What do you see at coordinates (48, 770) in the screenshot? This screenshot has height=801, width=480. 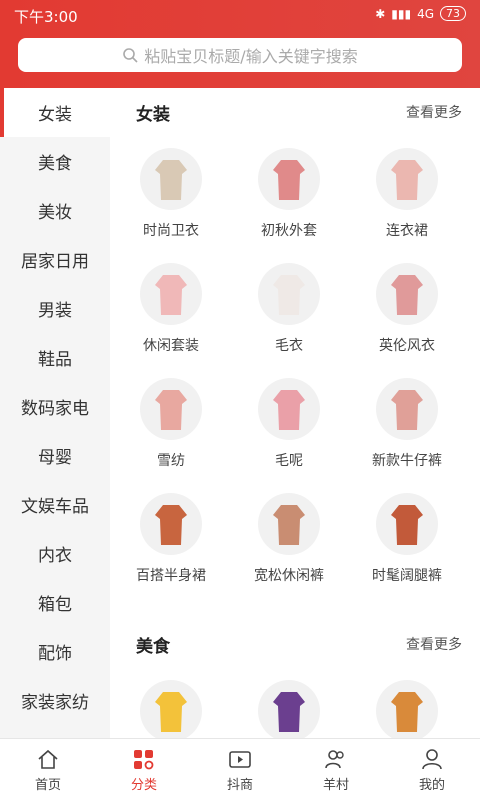 I see `tab-0: 首页` at bounding box center [48, 770].